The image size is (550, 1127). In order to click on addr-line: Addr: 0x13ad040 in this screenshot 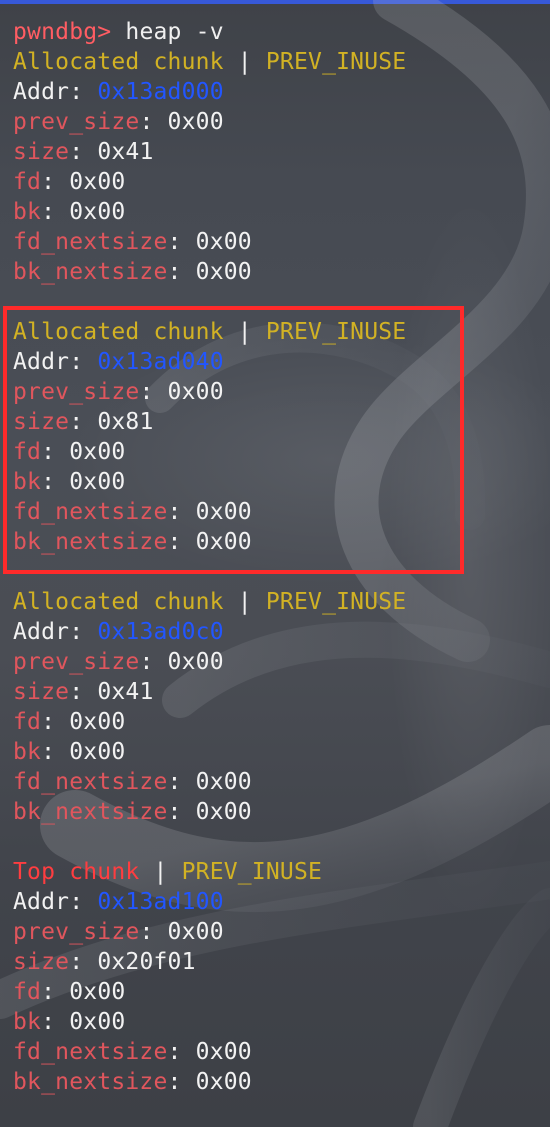, I will do `click(118, 362)`.